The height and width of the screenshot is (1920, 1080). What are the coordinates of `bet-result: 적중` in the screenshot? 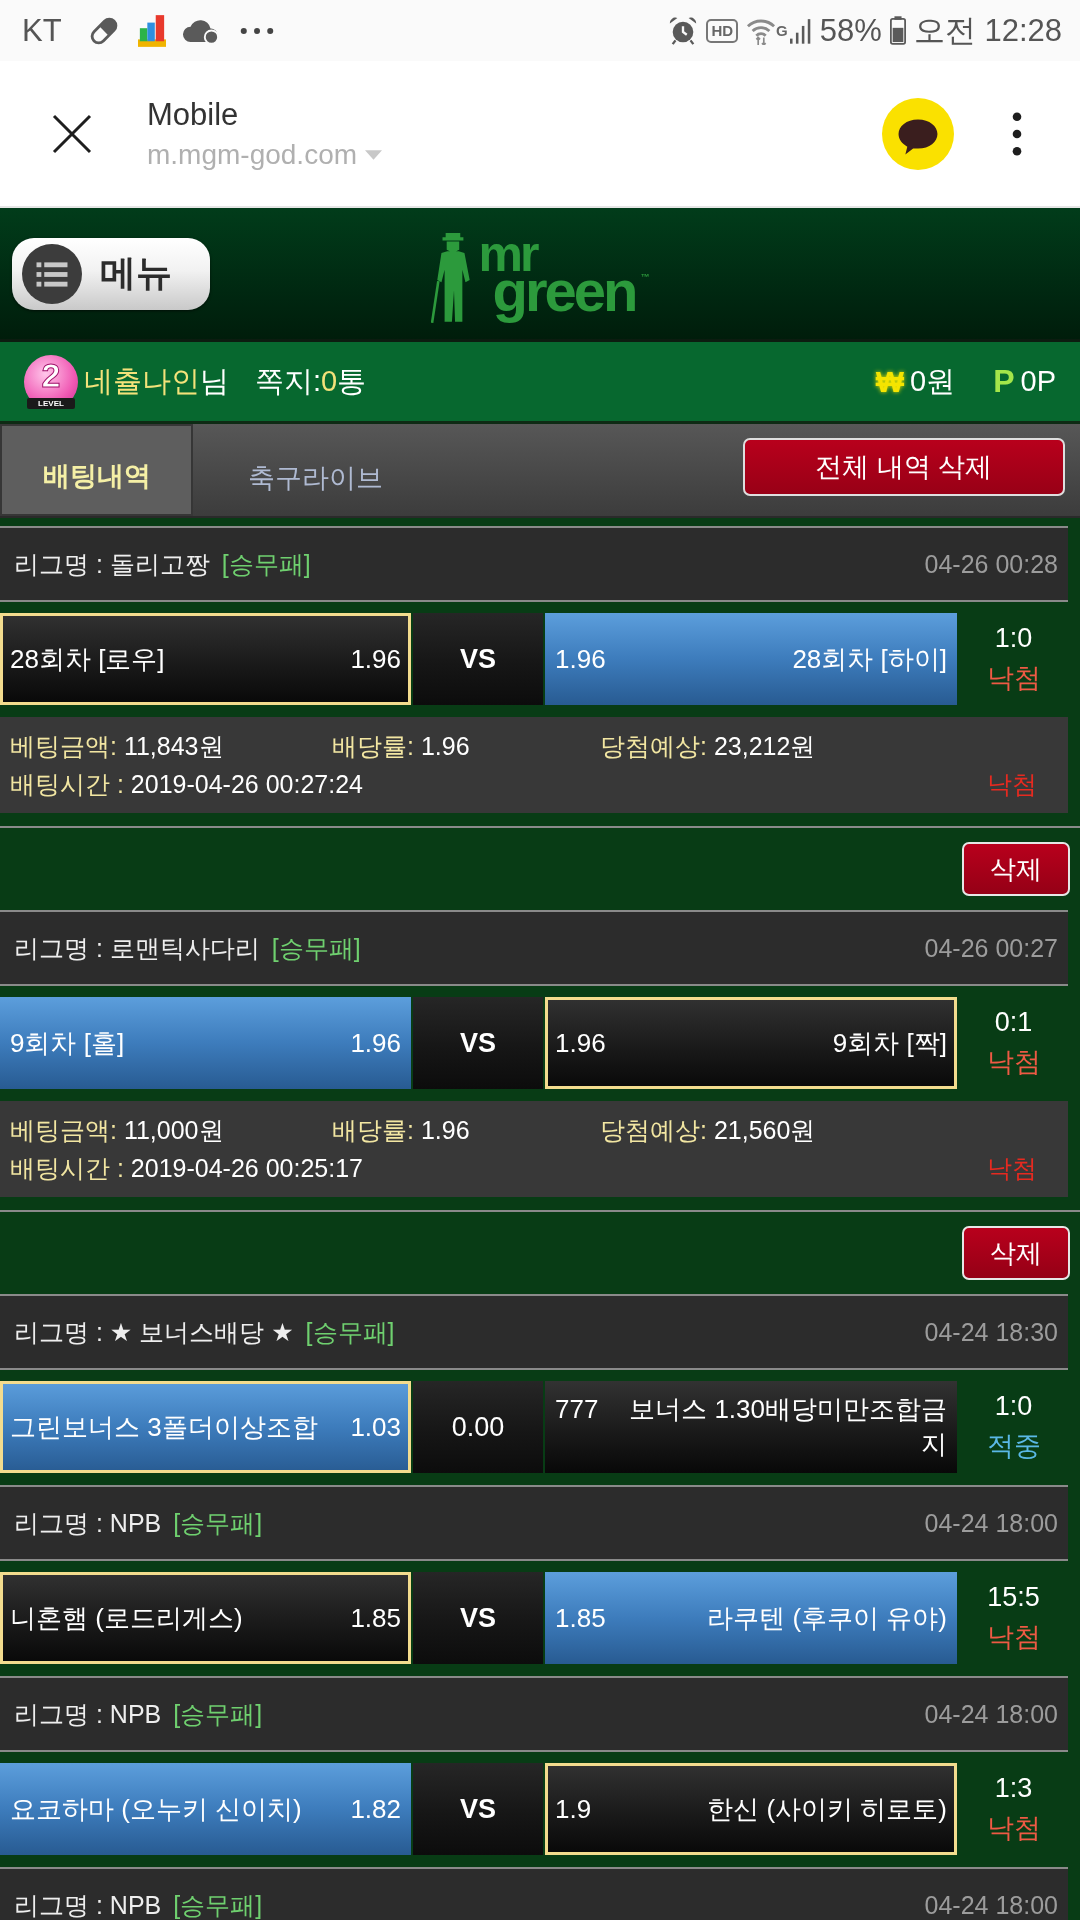 It's located at (1013, 1446).